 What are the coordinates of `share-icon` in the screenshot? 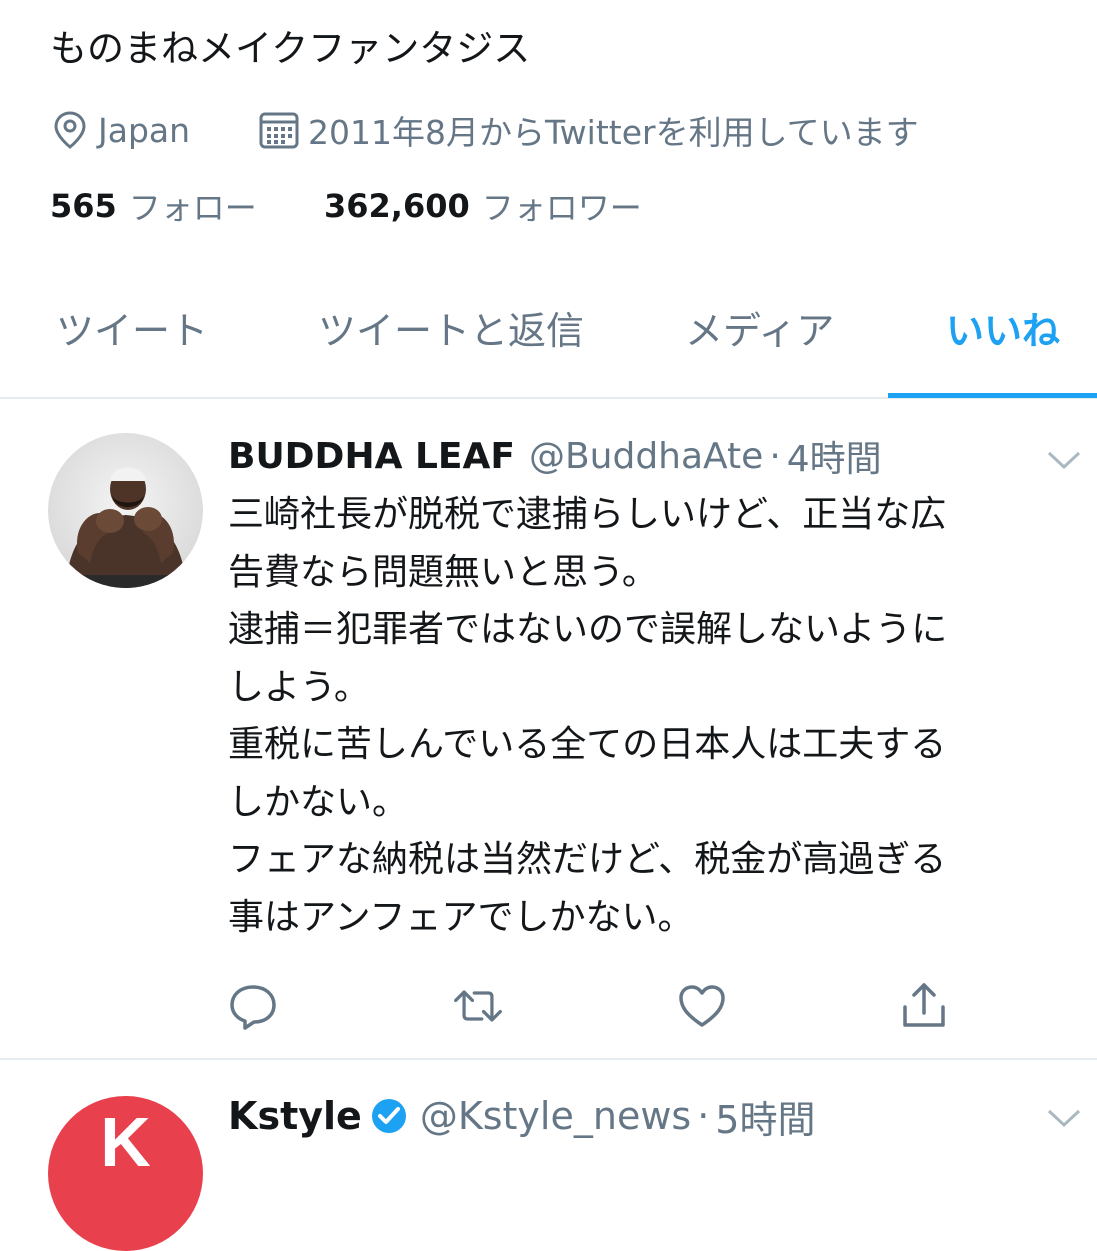 It's located at (924, 1005).